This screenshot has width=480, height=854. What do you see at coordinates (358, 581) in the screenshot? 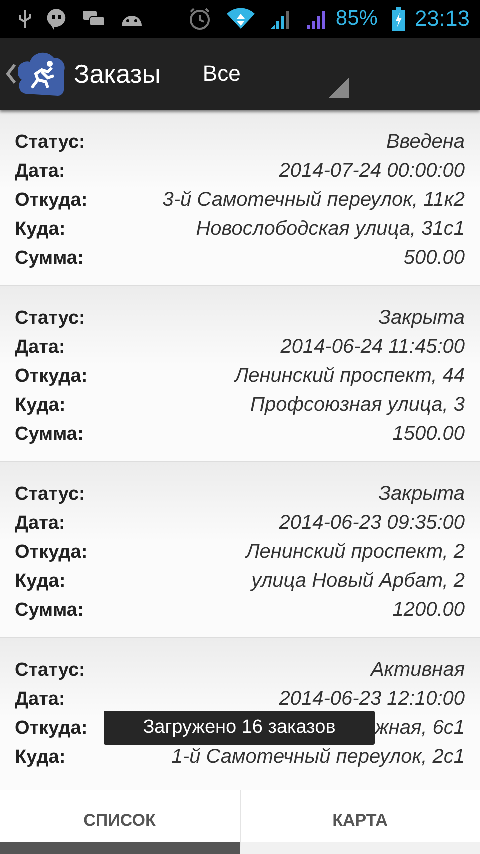
I see `field-value: улица Новый Арбат, 2` at bounding box center [358, 581].